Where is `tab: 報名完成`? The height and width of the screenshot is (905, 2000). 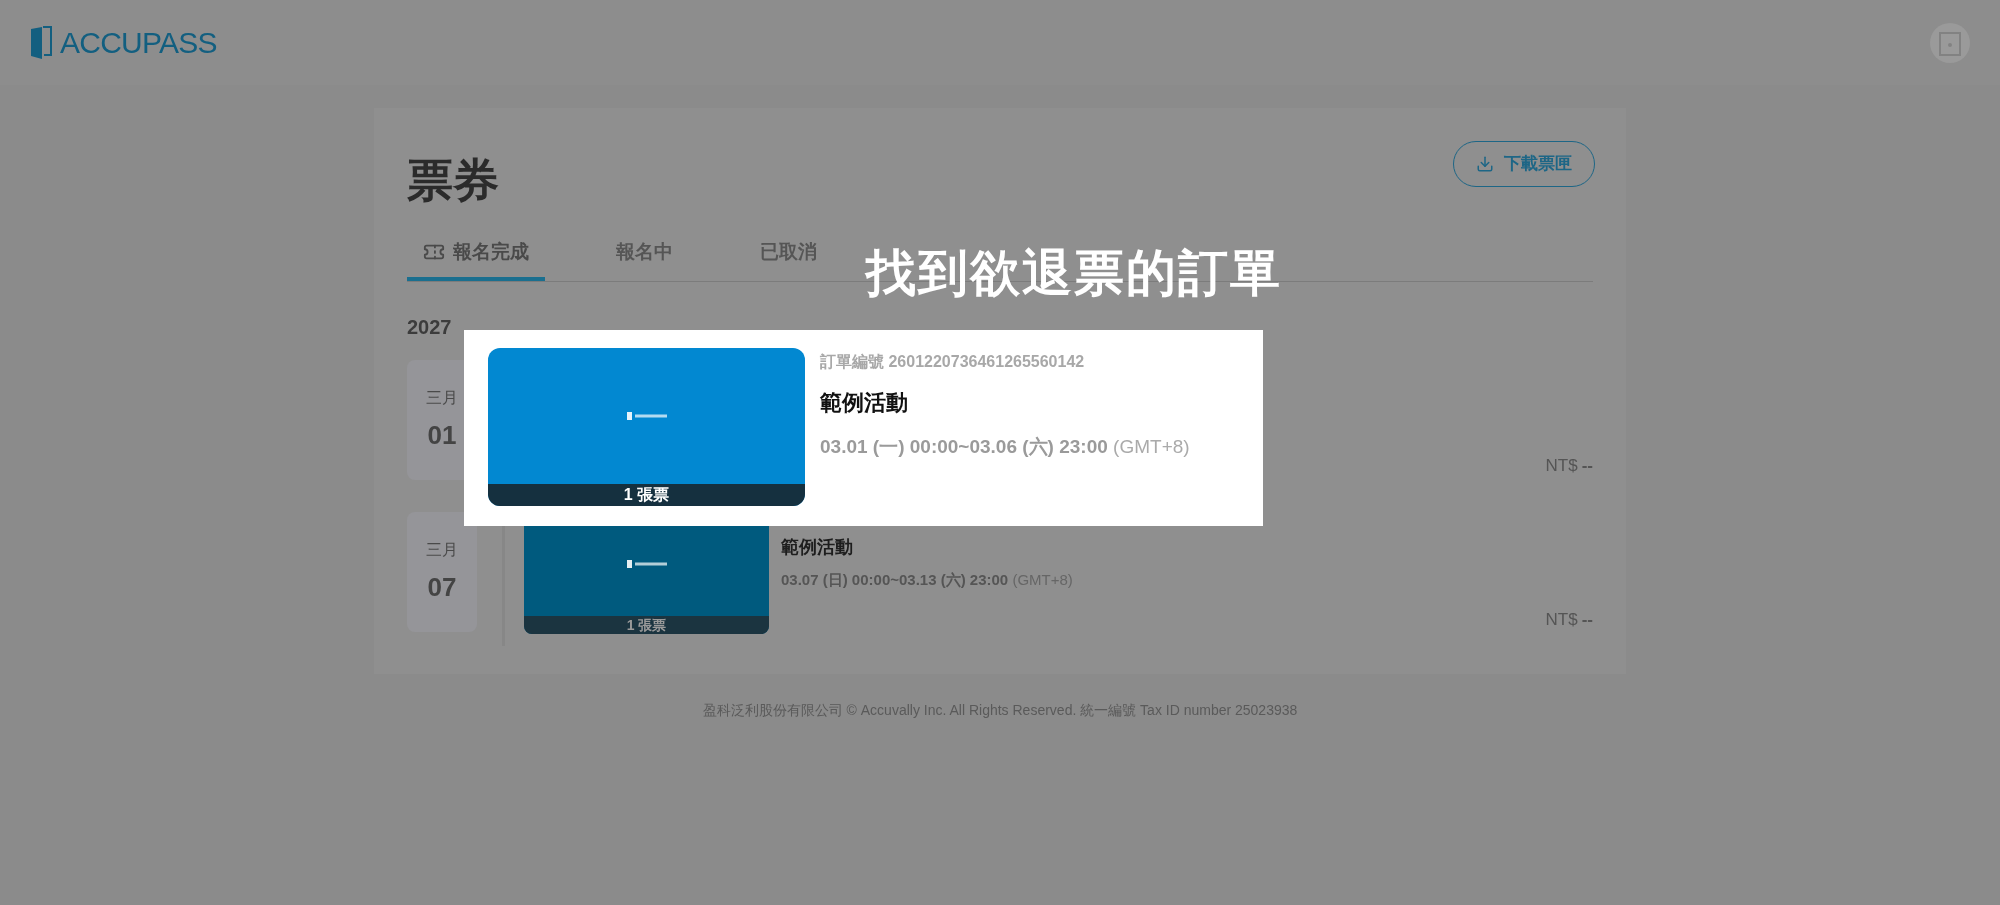
tab: 報名完成 is located at coordinates (476, 259).